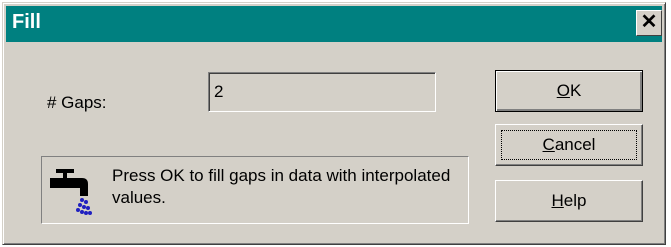  What do you see at coordinates (26, 22) in the screenshot?
I see `dialog-title: Fill` at bounding box center [26, 22].